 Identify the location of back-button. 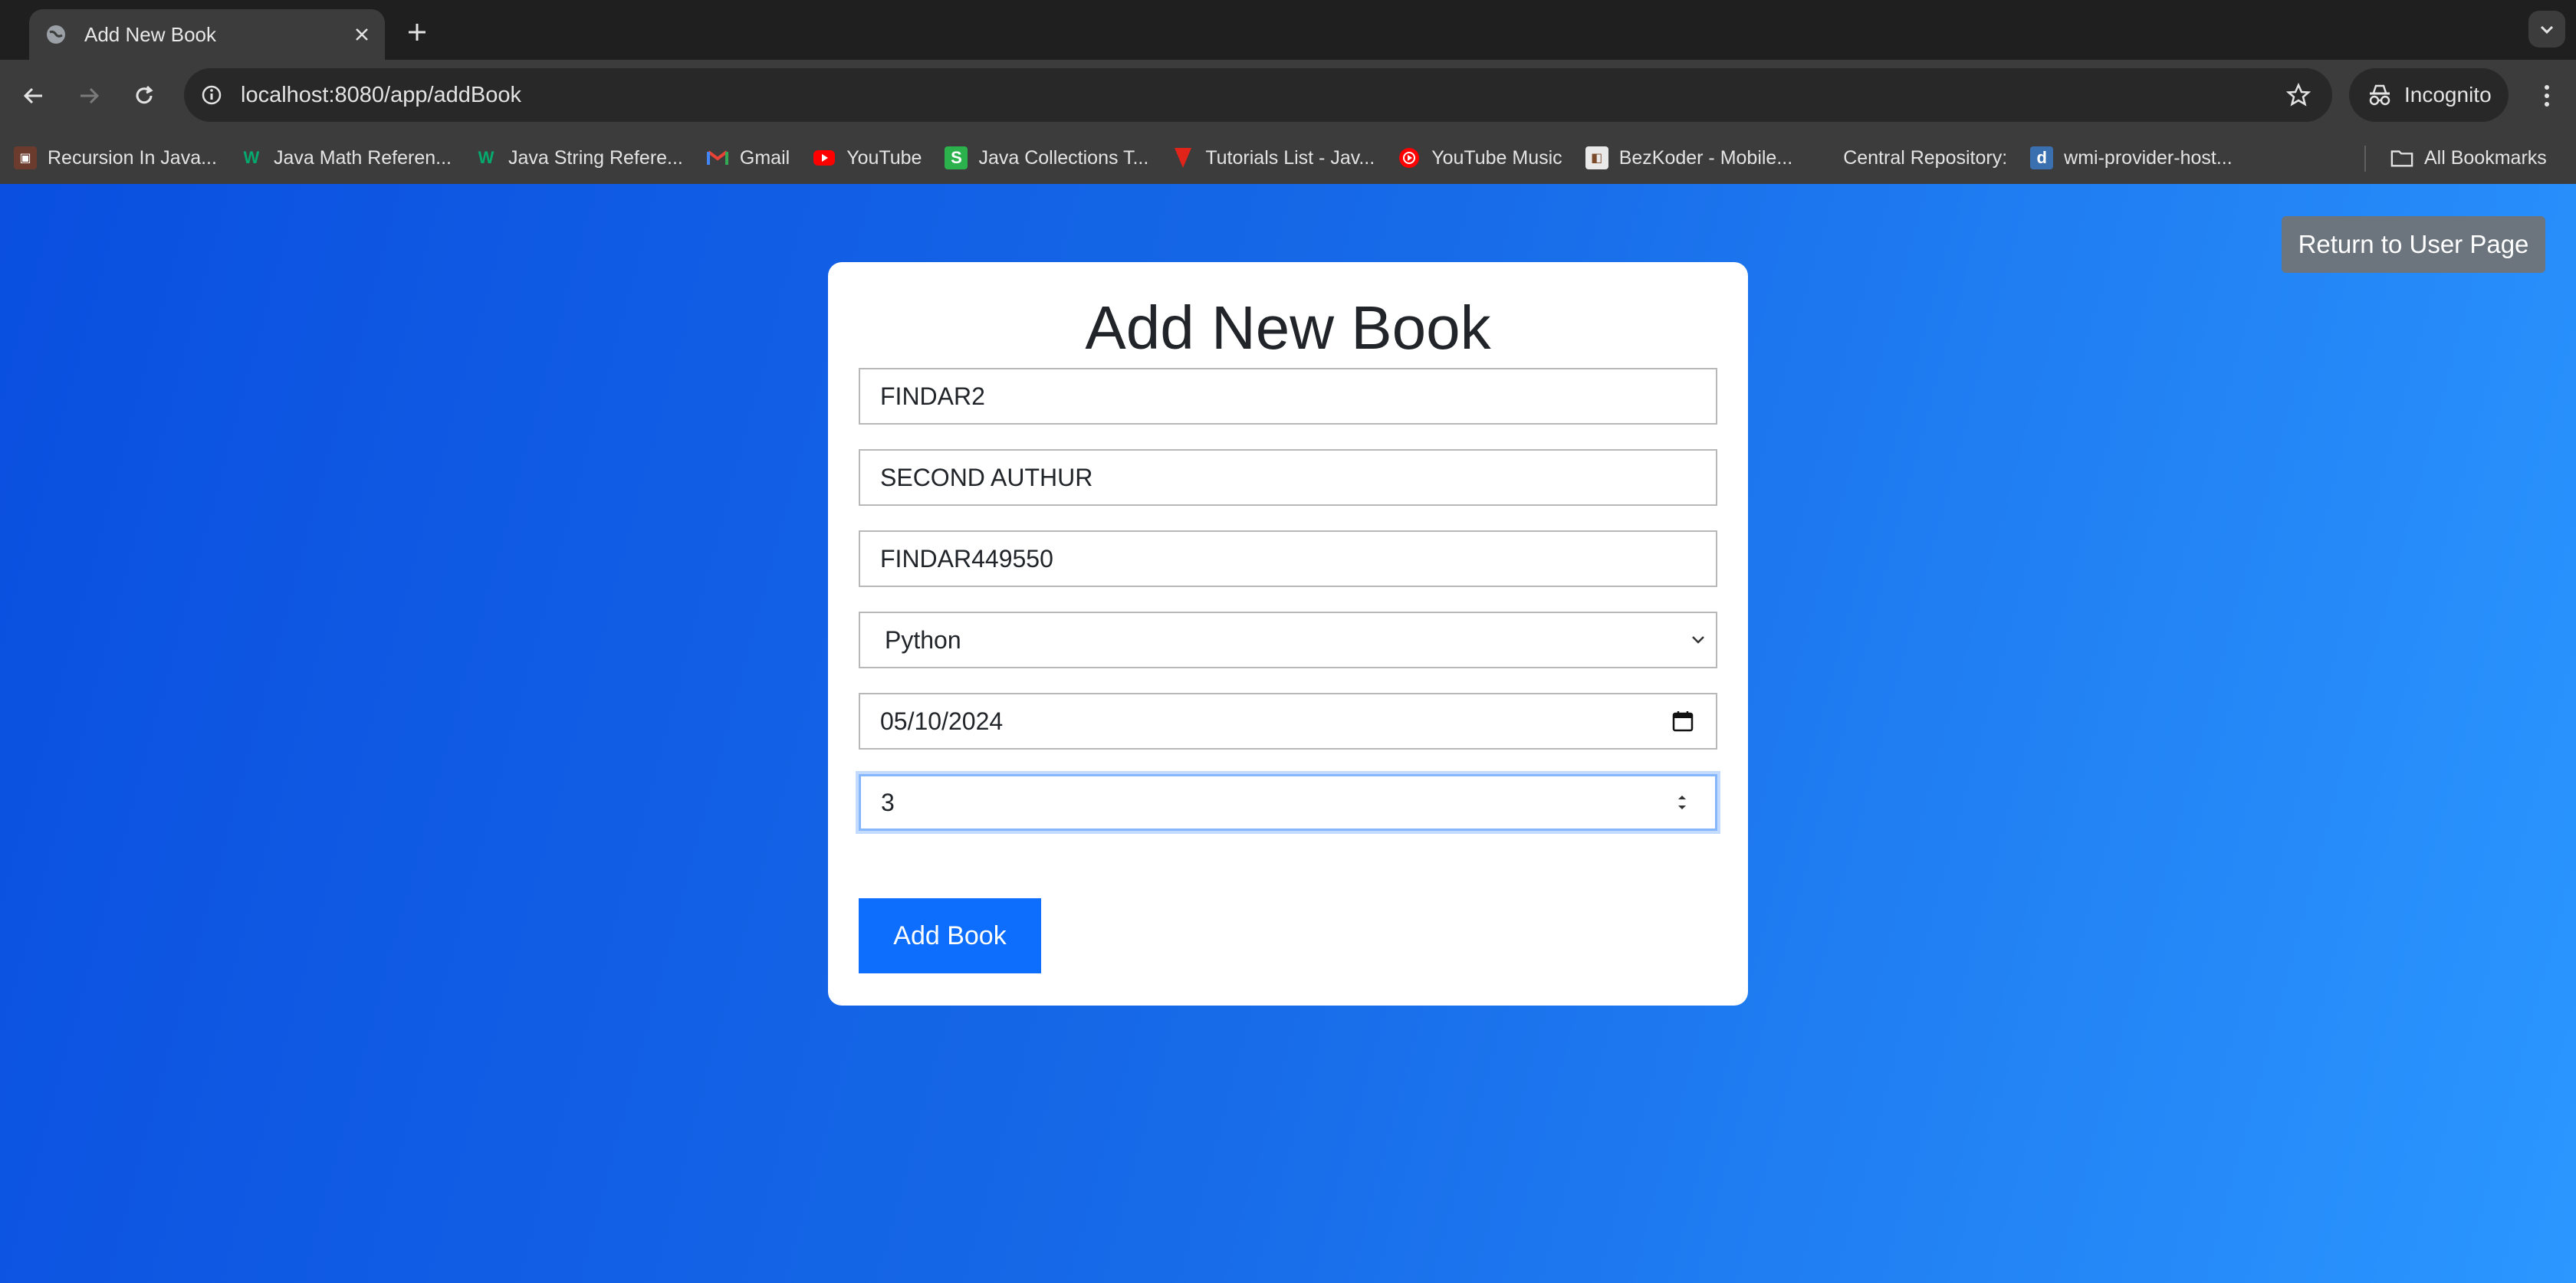
(34, 95).